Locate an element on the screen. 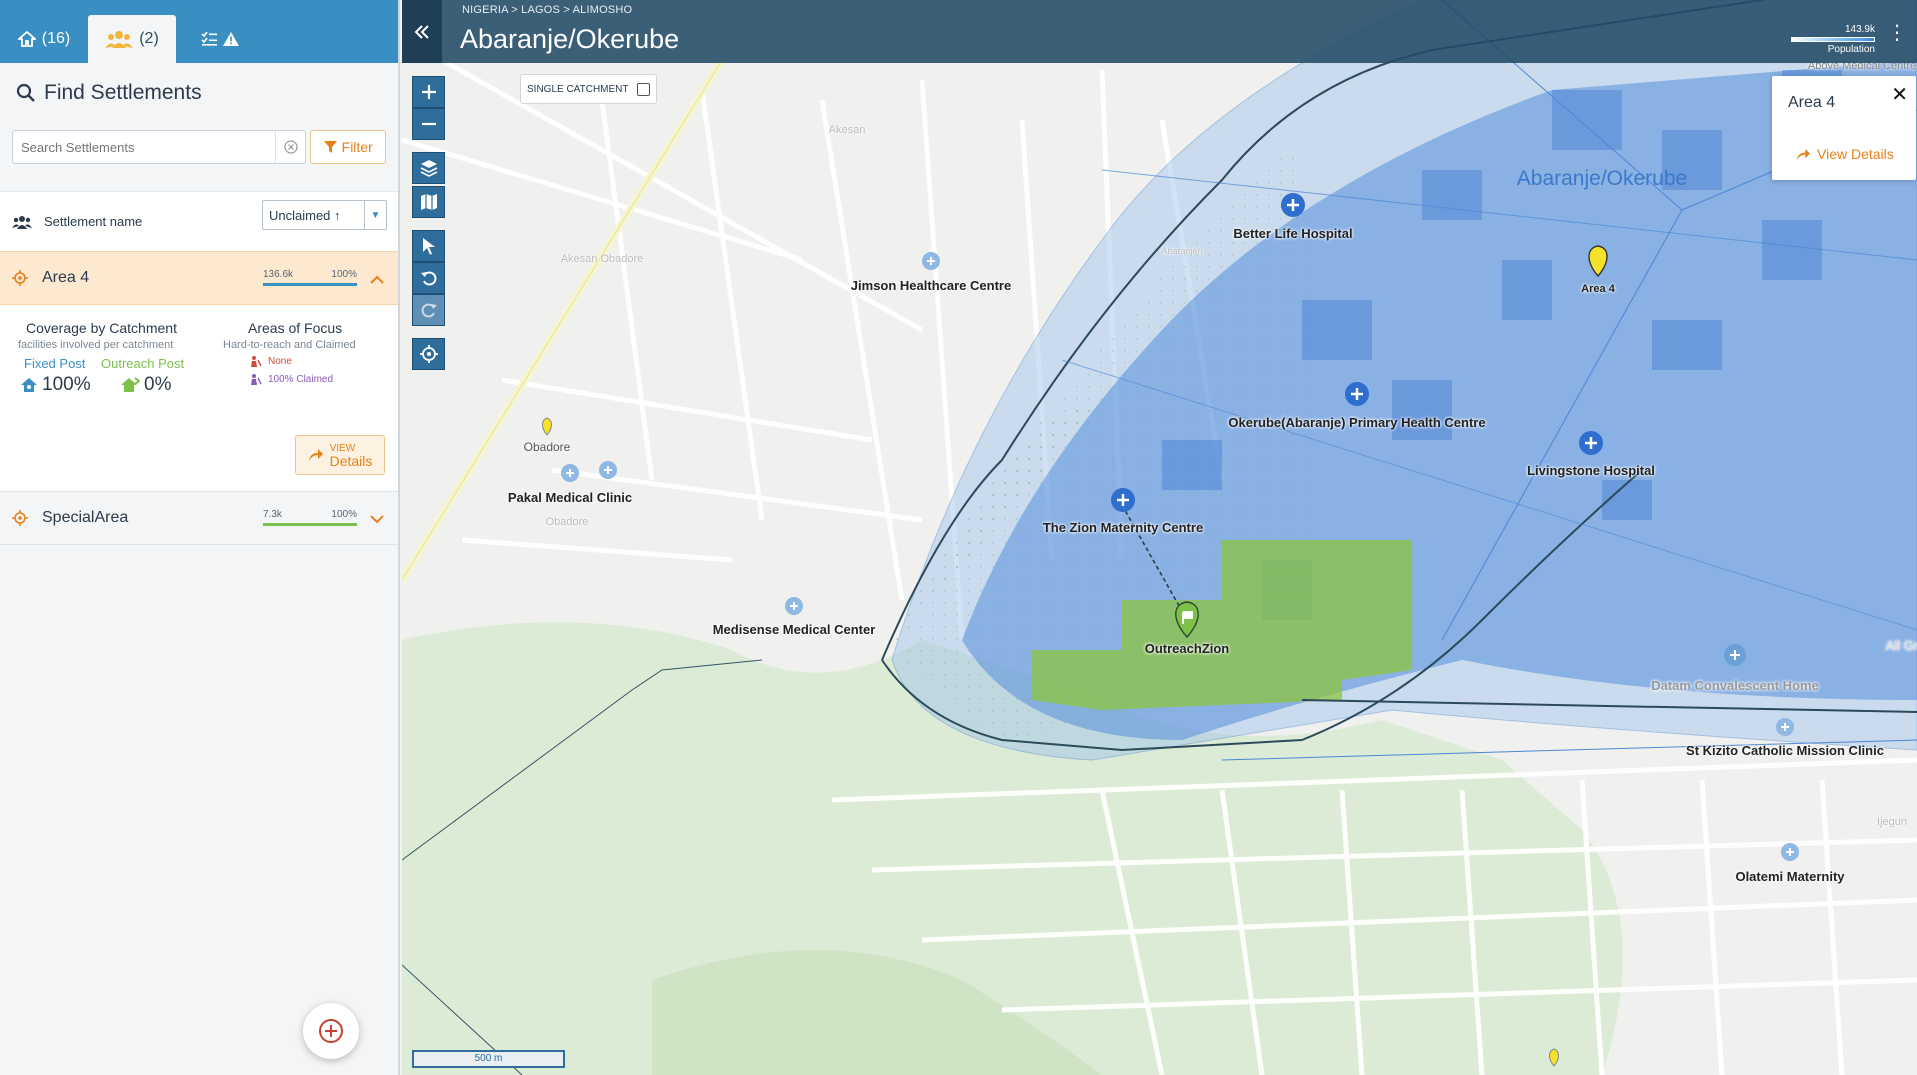 This screenshot has width=1917, height=1075. facility-label-okerube: Okerube(Abaranje) Primary Health Centre is located at coordinates (1356, 422).